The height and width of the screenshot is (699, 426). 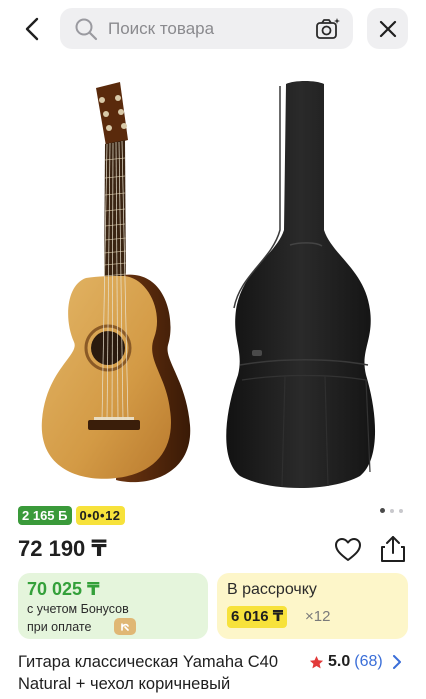 I want to click on bonus-note: с учетом Бонусов, so click(x=78, y=609).